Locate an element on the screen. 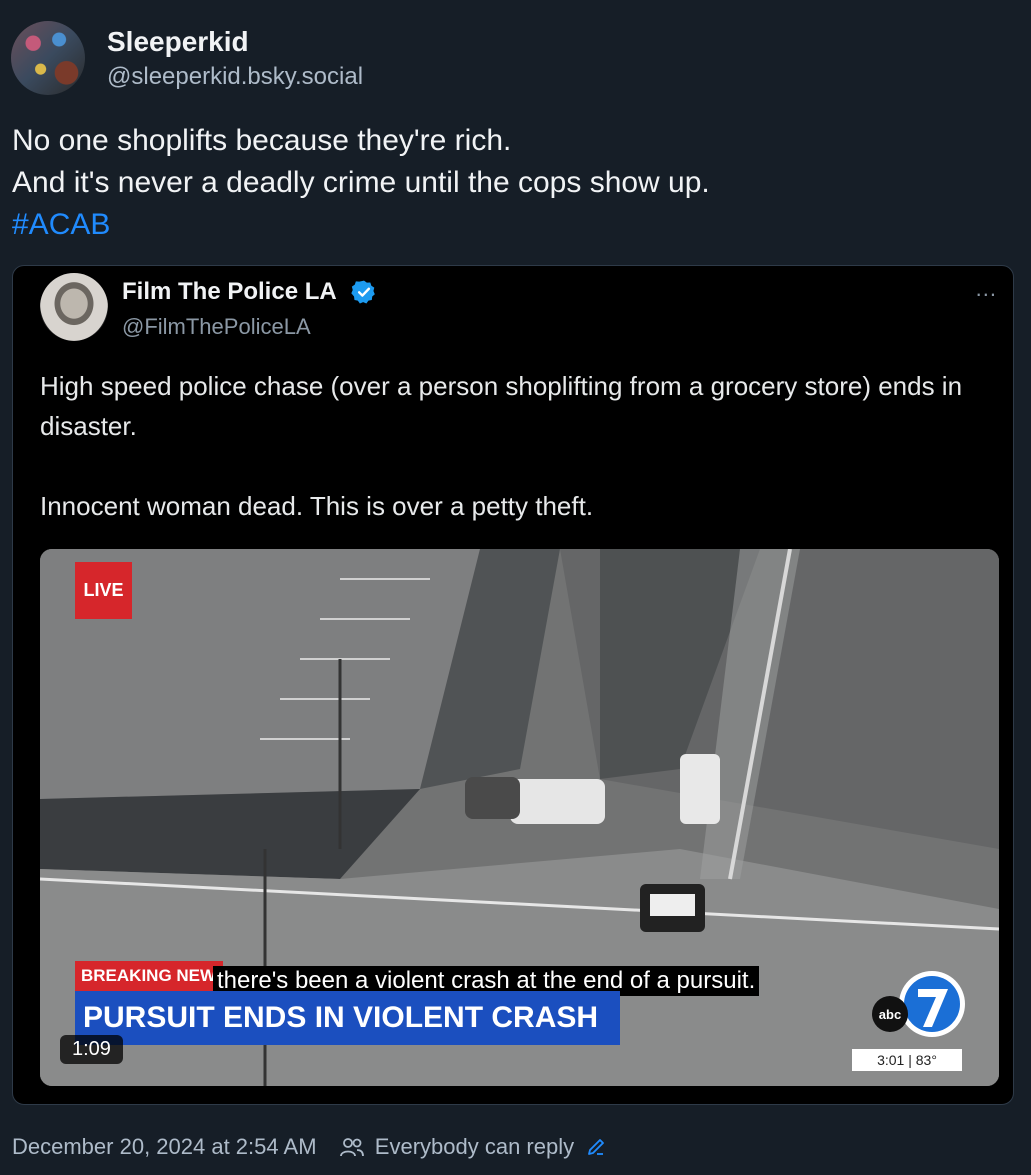  post-text-line: No one shoplifts because they're rich. is located at coordinates (262, 140).